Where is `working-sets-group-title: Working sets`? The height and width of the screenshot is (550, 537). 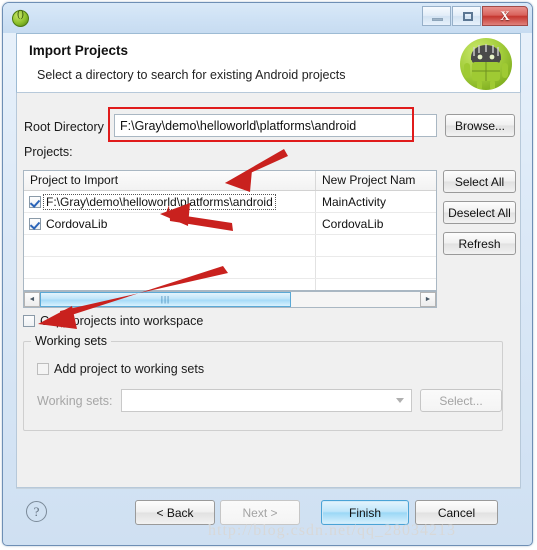
working-sets-group-title: Working sets is located at coordinates (71, 341).